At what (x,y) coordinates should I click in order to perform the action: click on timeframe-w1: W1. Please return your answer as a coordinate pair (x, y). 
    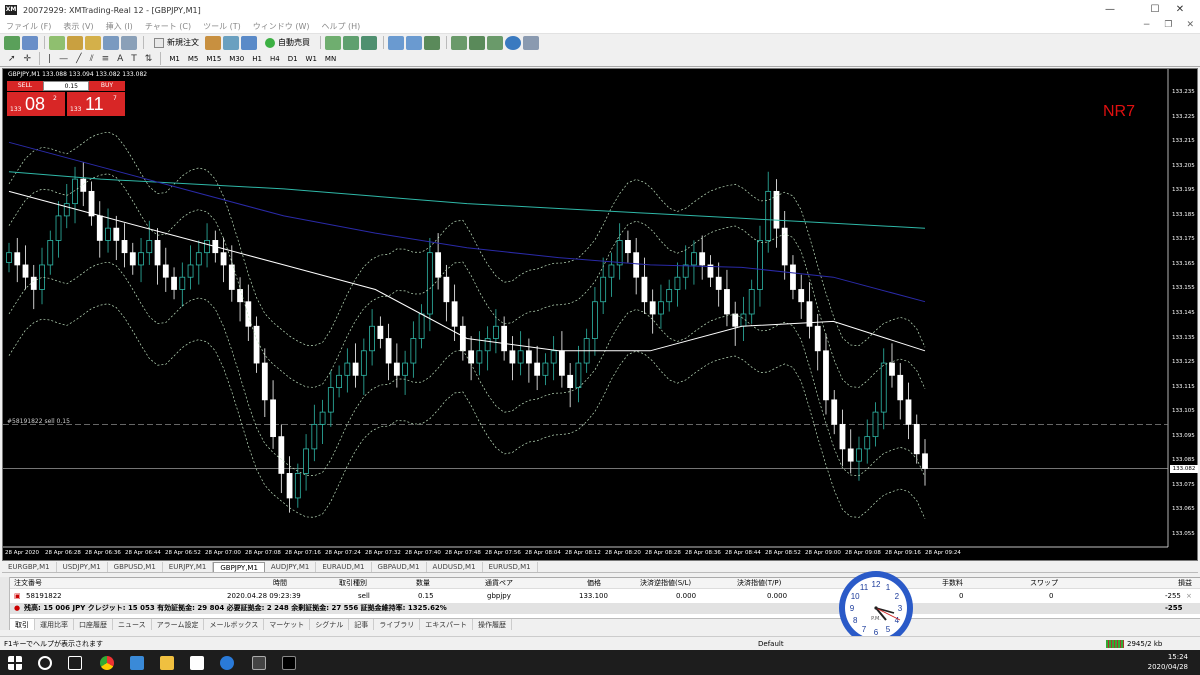
    Looking at the image, I should click on (311, 59).